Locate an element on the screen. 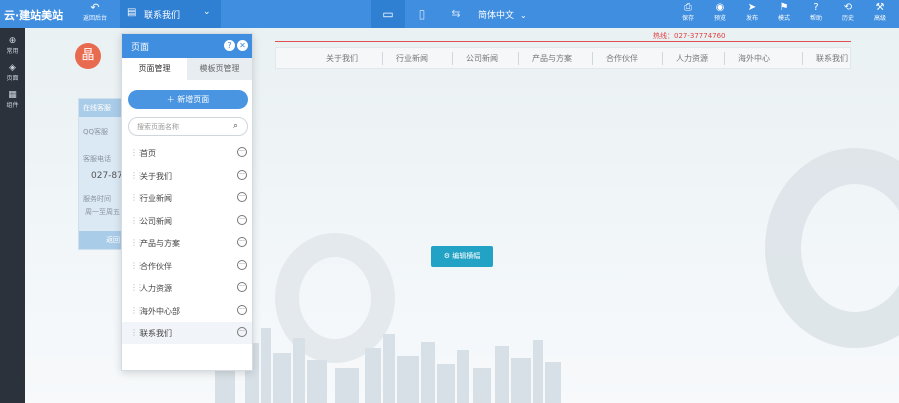 The width and height of the screenshot is (899, 403). monitor-icon: ▭ is located at coordinates (388, 14).